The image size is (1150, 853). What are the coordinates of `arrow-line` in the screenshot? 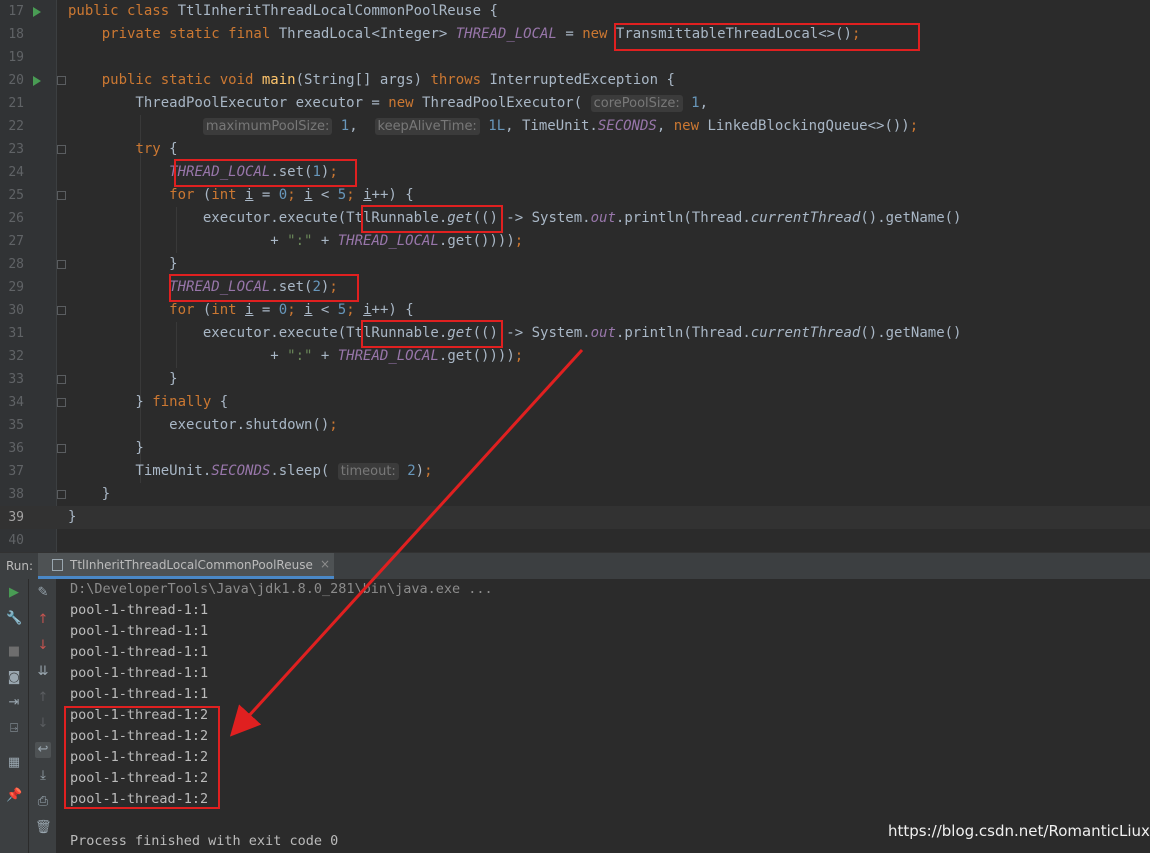 It's located at (406, 542).